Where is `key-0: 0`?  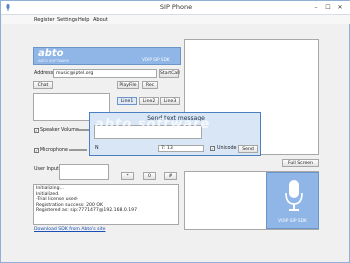 key-0: 0 is located at coordinates (149, 176).